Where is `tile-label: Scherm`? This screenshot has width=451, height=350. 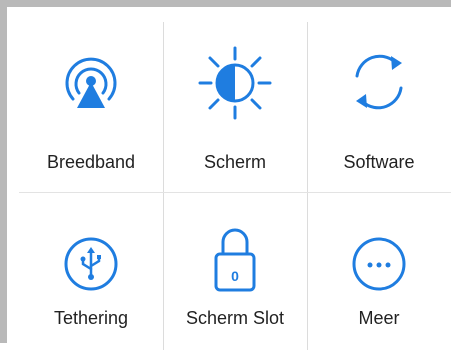
tile-label: Scherm is located at coordinates (234, 162).